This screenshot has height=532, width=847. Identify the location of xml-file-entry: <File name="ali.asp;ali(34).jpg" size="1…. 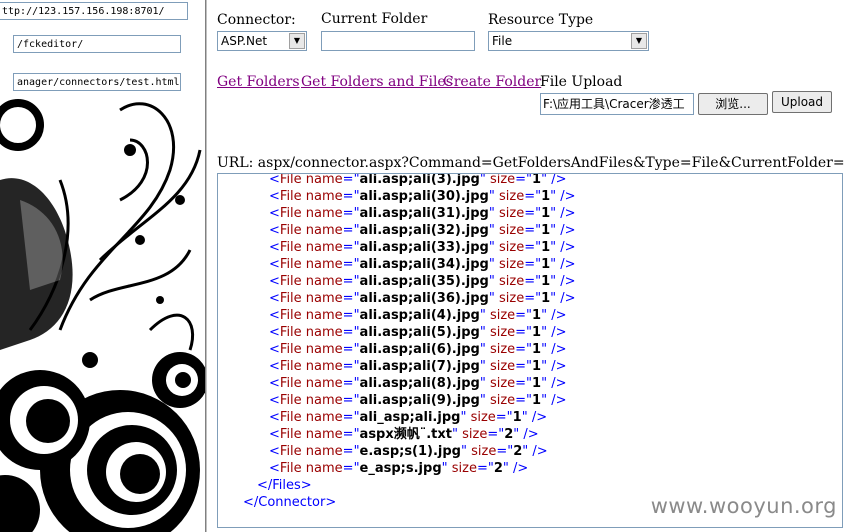
(422, 264).